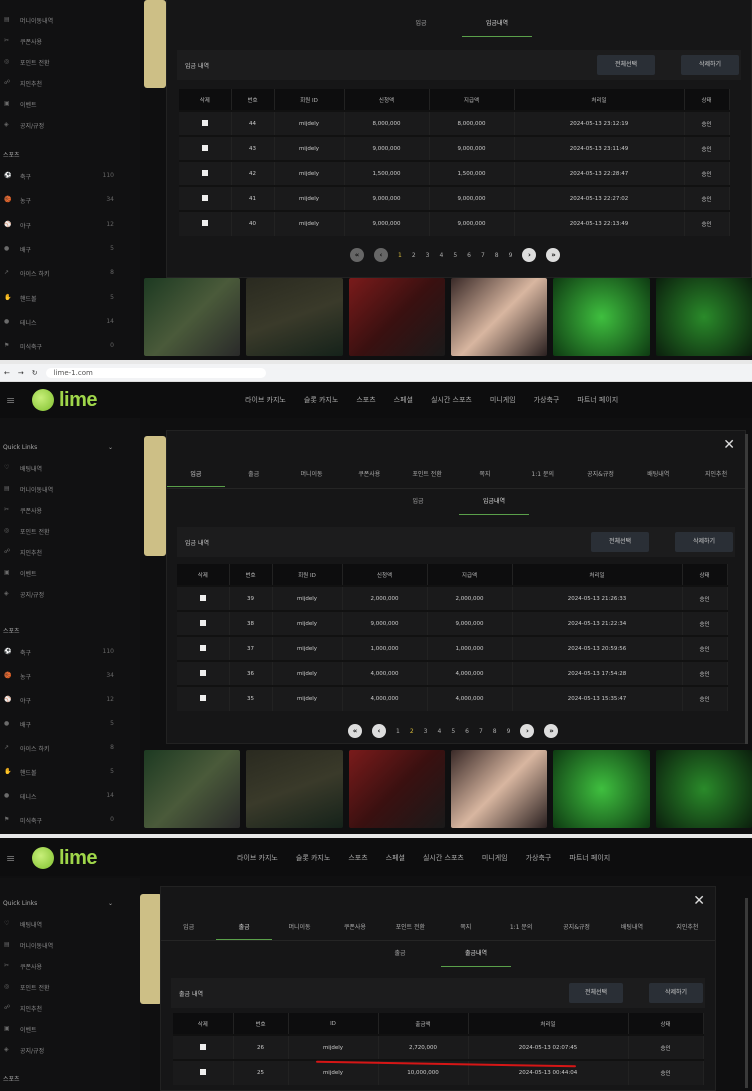 Image resolution: width=752 pixels, height=1091 pixels. I want to click on address-bar: lime-1.com, so click(155, 372).